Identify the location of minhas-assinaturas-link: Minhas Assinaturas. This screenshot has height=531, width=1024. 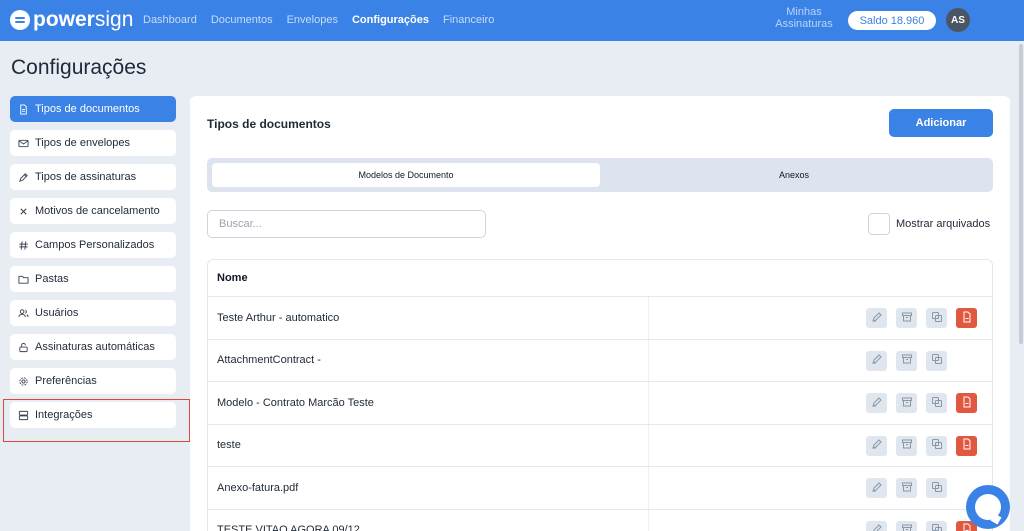
(804, 18).